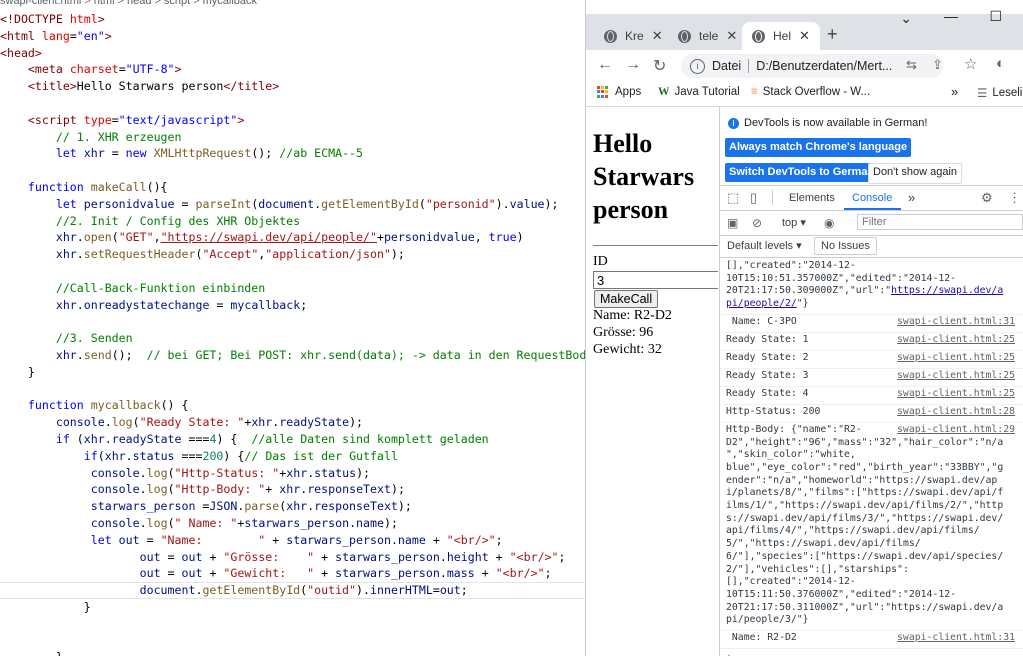  Describe the element at coordinates (97, 237) in the screenshot. I see `code-token: open` at that location.